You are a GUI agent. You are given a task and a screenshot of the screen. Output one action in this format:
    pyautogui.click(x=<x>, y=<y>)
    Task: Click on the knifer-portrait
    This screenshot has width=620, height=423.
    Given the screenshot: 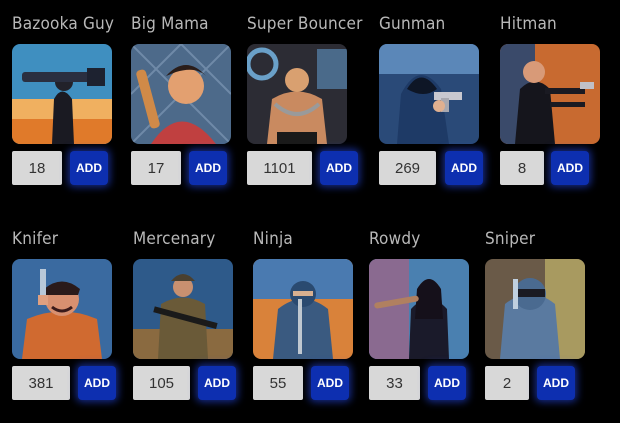 What is the action you would take?
    pyautogui.click(x=62, y=309)
    